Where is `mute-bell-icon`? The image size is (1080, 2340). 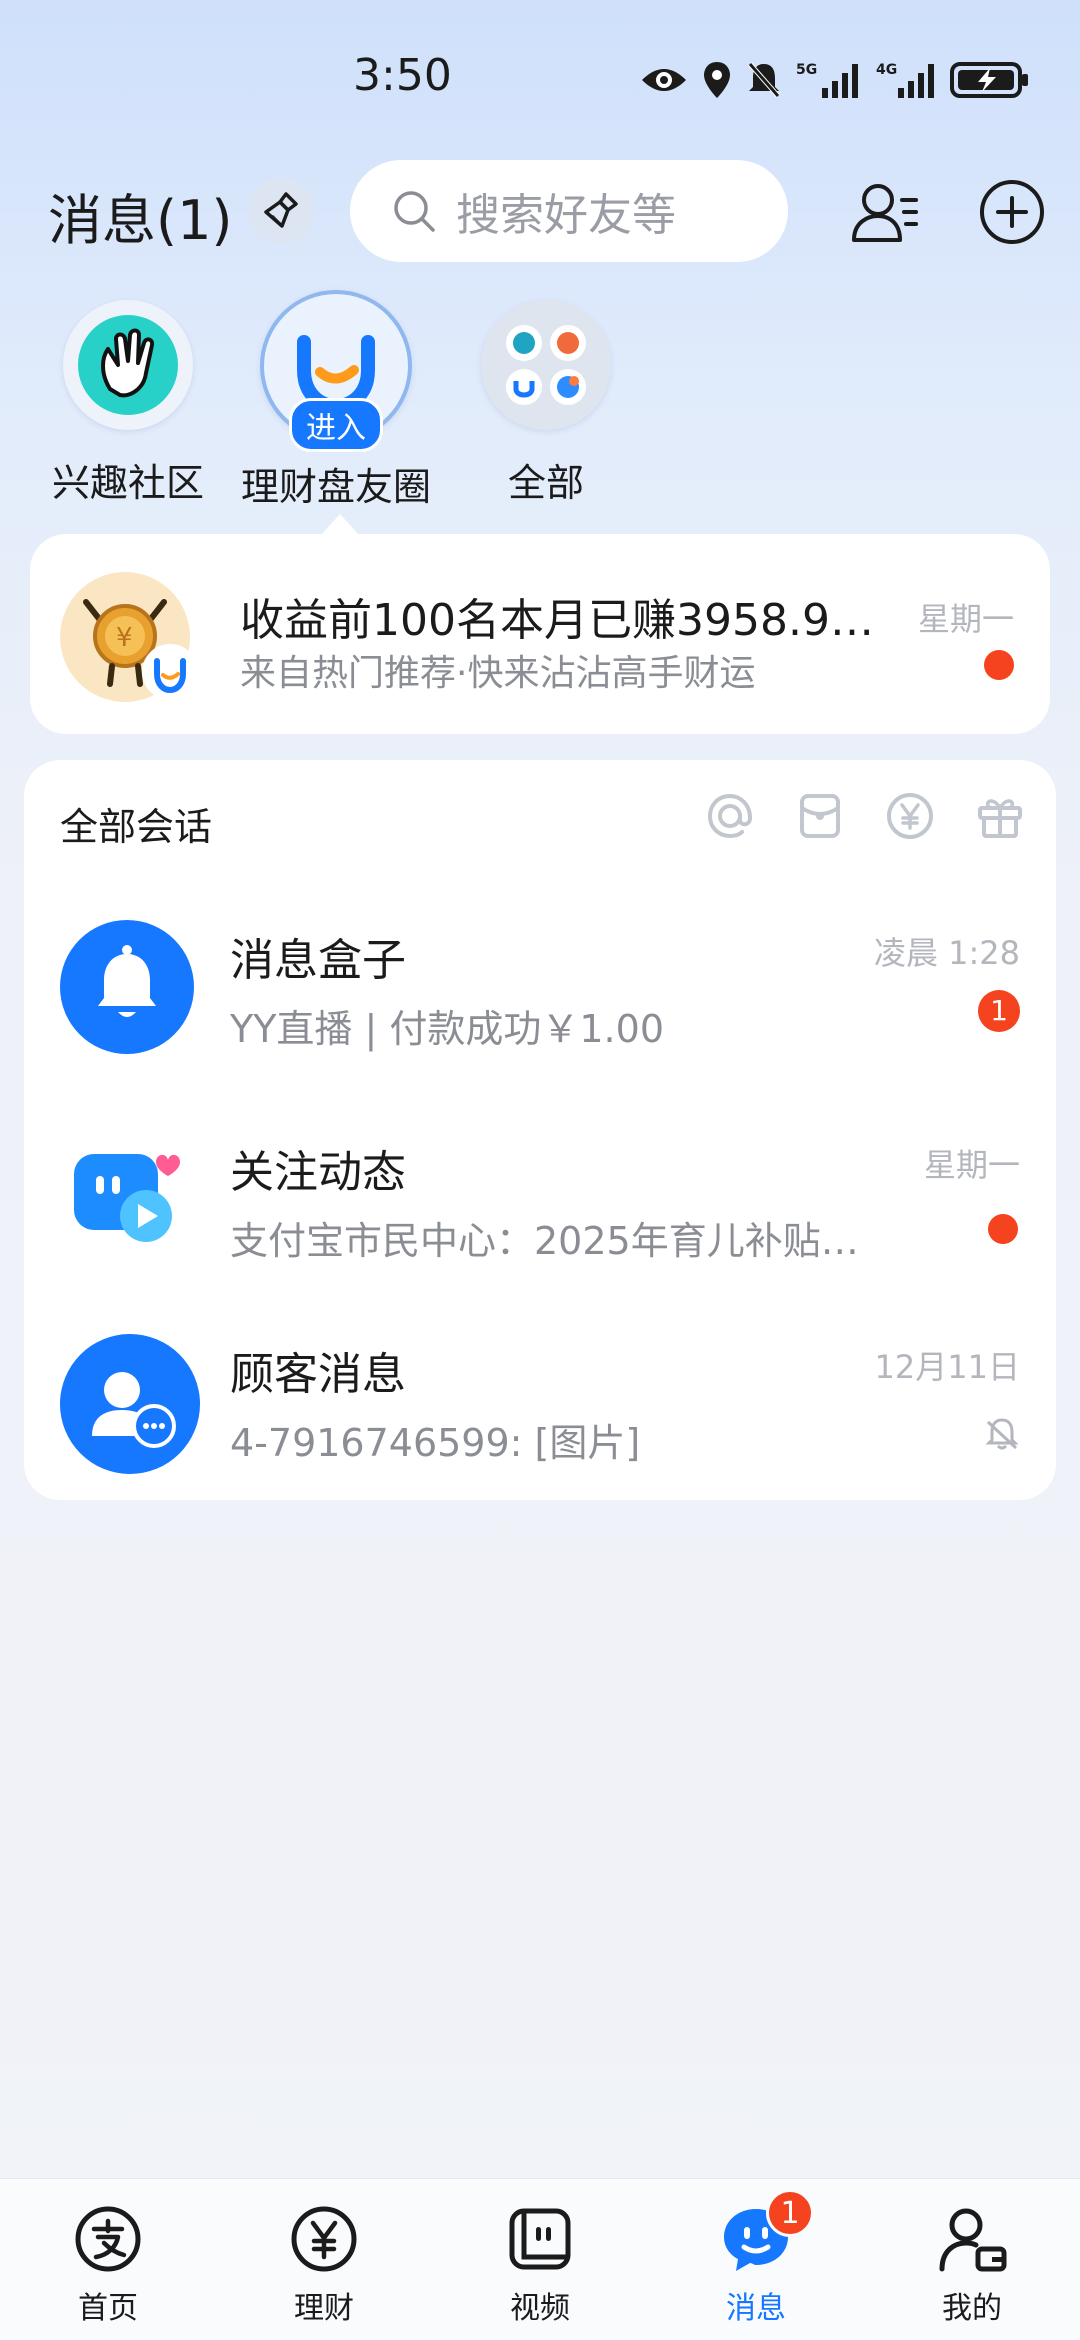 mute-bell-icon is located at coordinates (764, 80).